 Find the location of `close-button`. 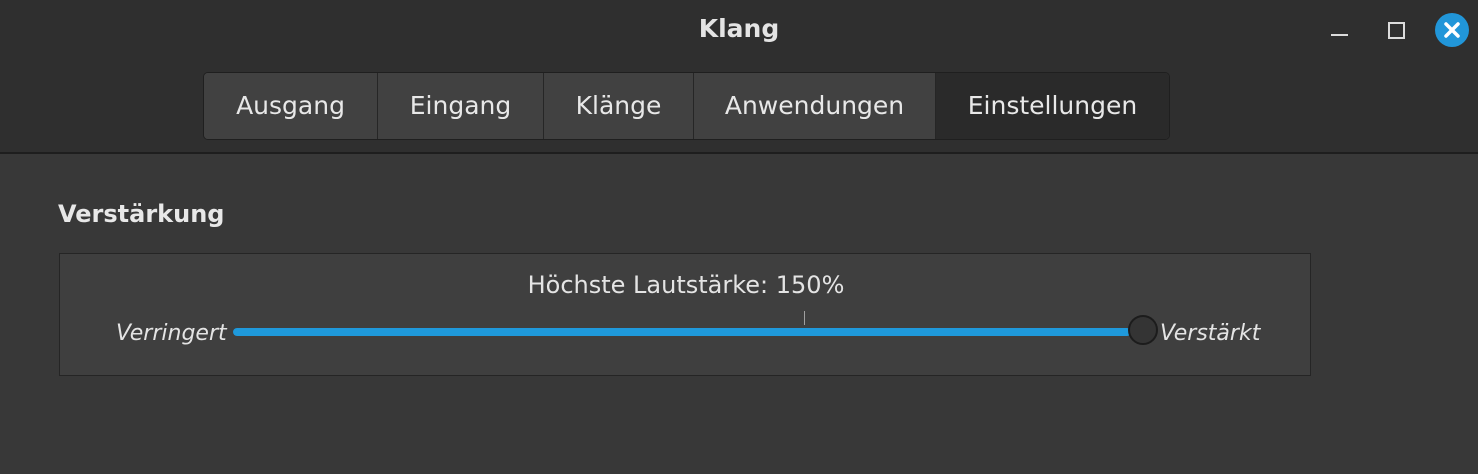

close-button is located at coordinates (1452, 30).